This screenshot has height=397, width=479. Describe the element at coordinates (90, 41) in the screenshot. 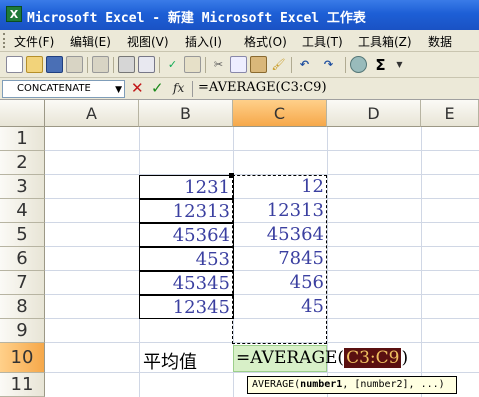

I see `menu-edit: 编辑(E)` at that location.